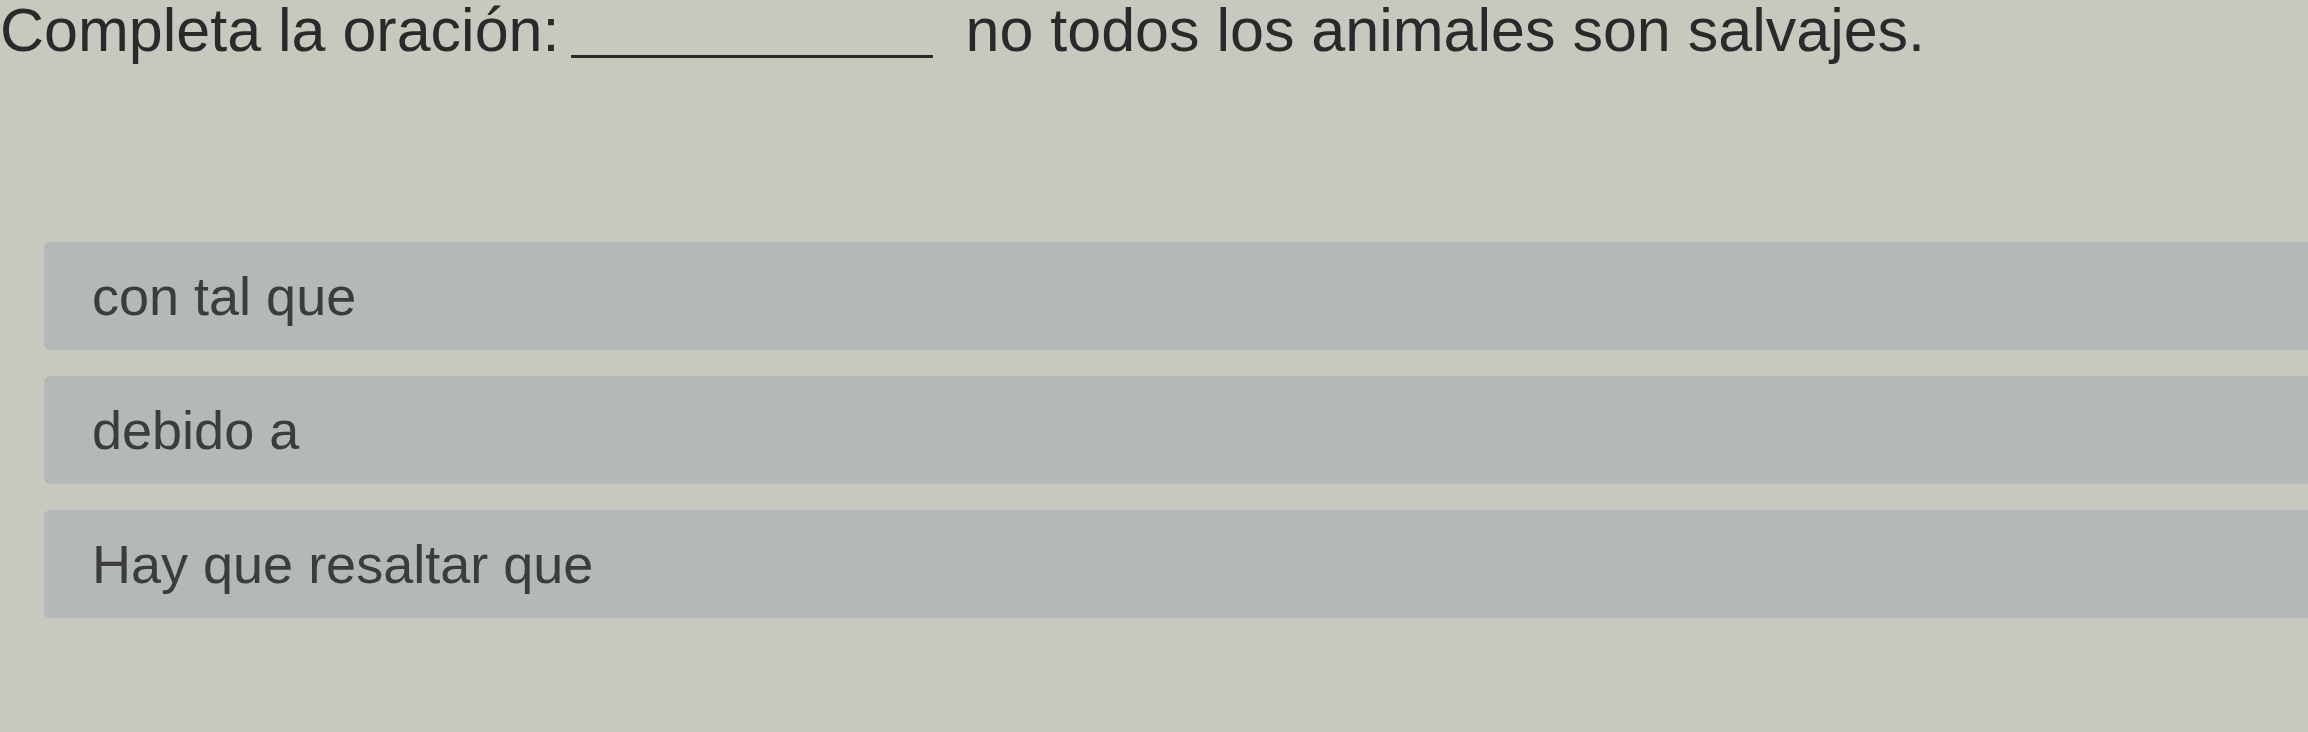 The height and width of the screenshot is (732, 2308). Describe the element at coordinates (1176, 430) in the screenshot. I see `answer-option: debido a` at that location.